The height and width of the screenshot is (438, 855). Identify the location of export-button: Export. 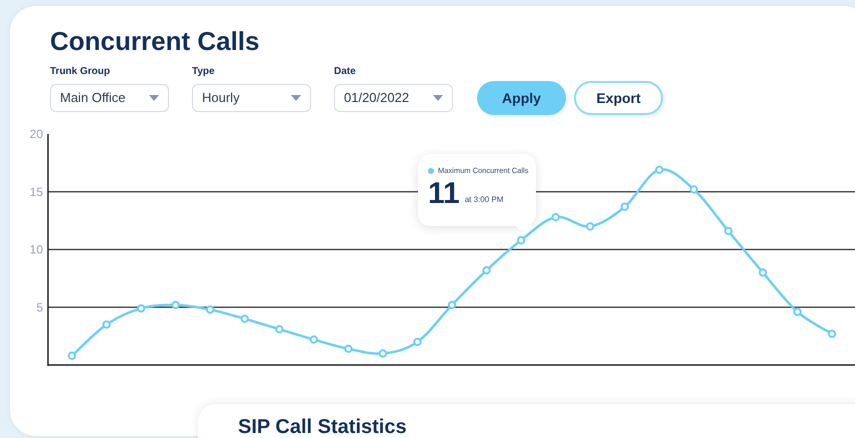
(618, 98).